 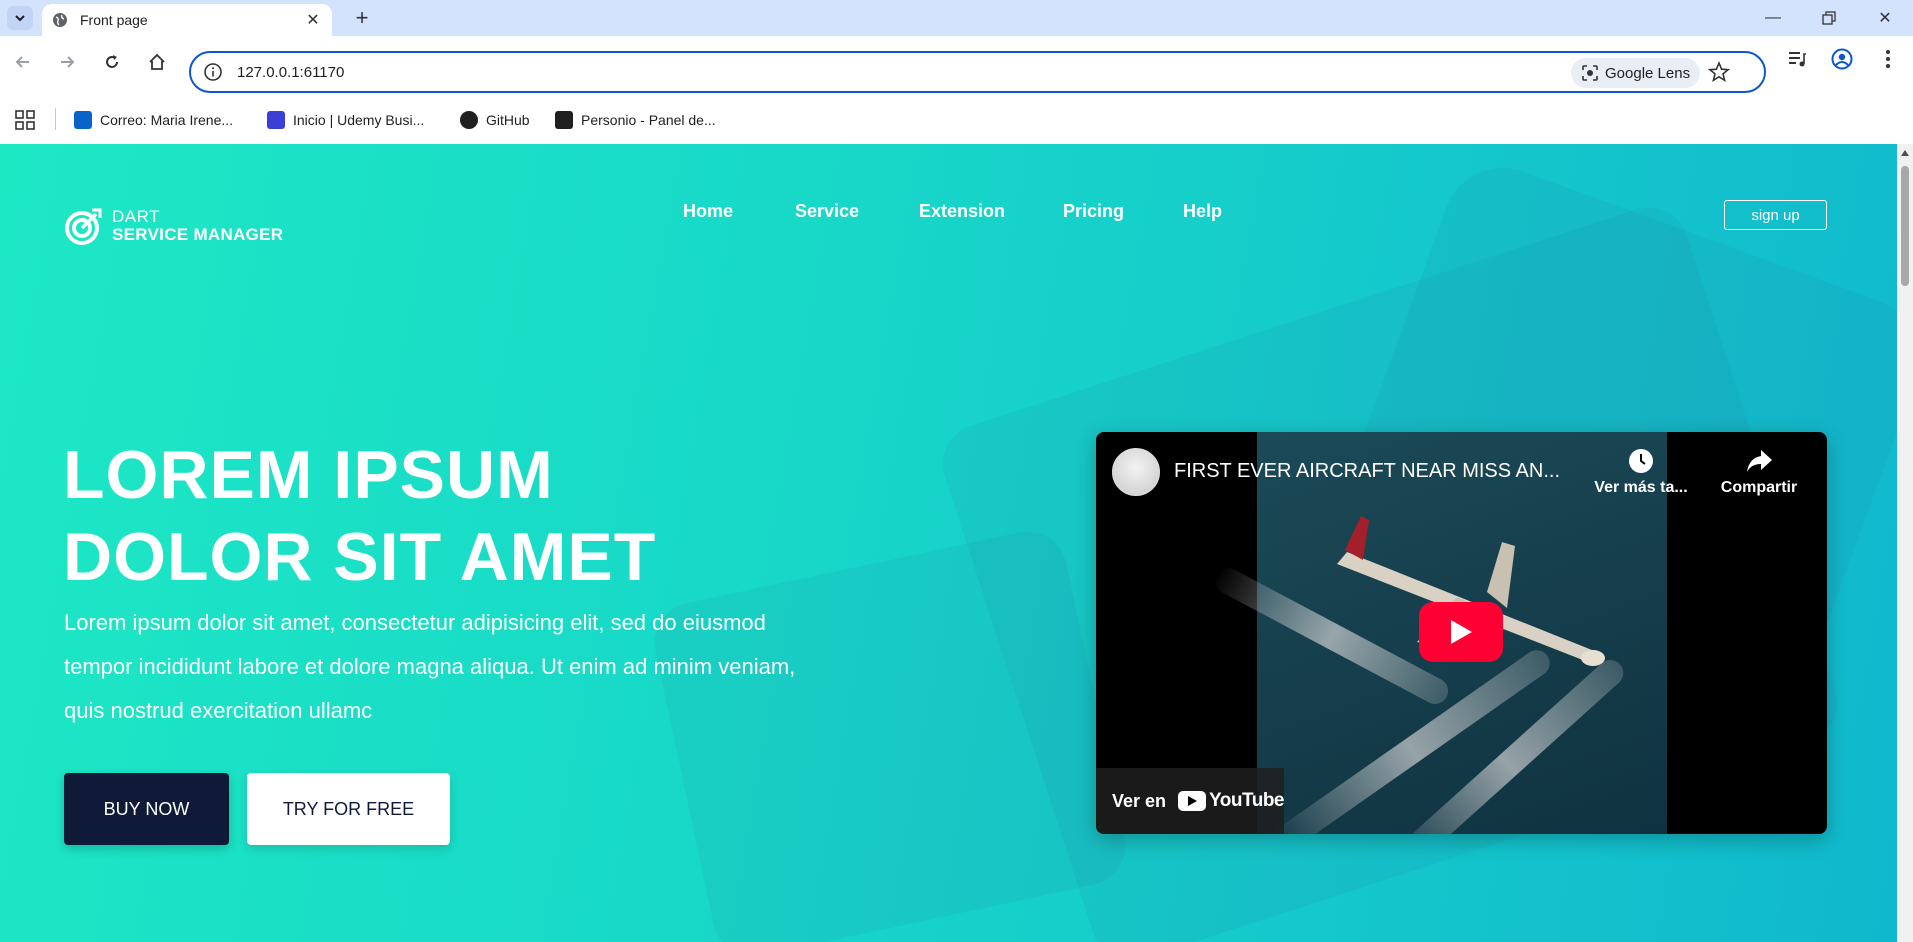 I want to click on scroll-up-arrow-icon, so click(x=1905, y=153).